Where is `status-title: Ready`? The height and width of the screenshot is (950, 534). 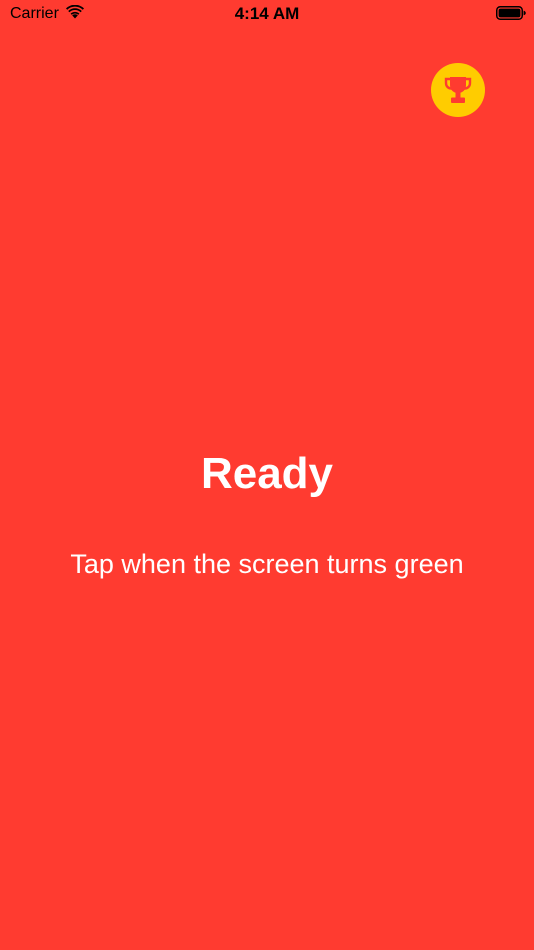
status-title: Ready is located at coordinates (267, 473).